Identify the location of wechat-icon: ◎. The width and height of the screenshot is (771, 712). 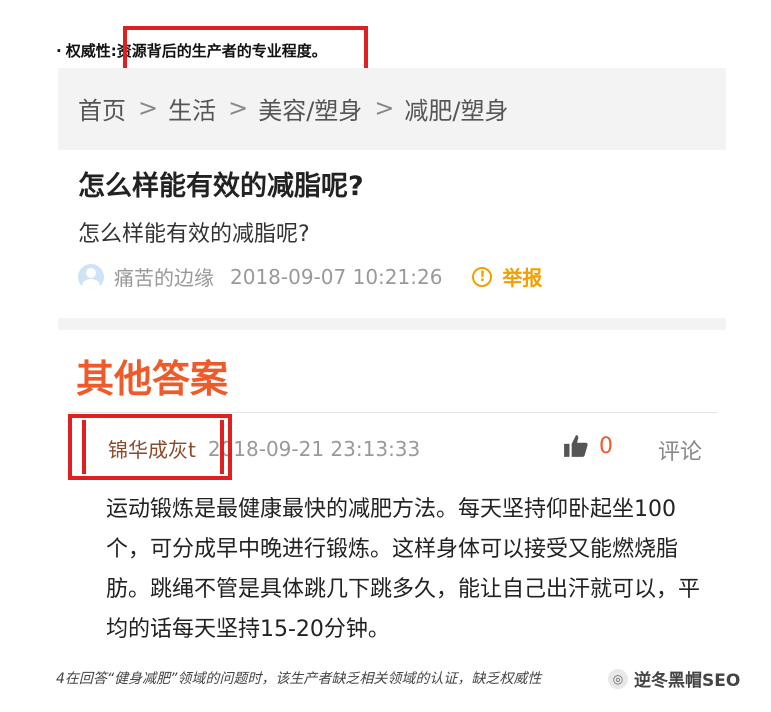
(618, 678).